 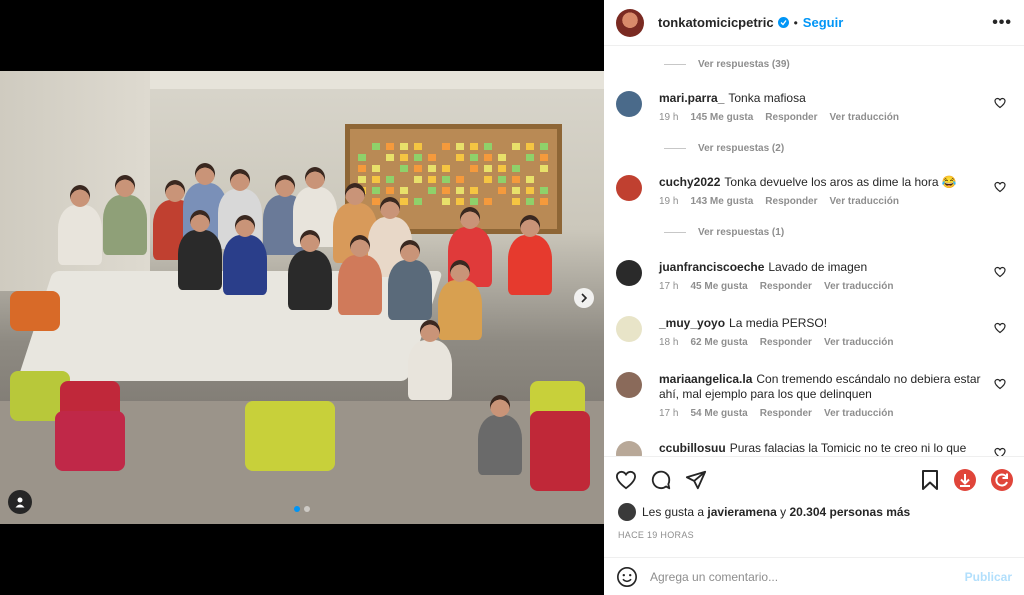 What do you see at coordinates (20, 502) in the screenshot?
I see `user-tag-button` at bounding box center [20, 502].